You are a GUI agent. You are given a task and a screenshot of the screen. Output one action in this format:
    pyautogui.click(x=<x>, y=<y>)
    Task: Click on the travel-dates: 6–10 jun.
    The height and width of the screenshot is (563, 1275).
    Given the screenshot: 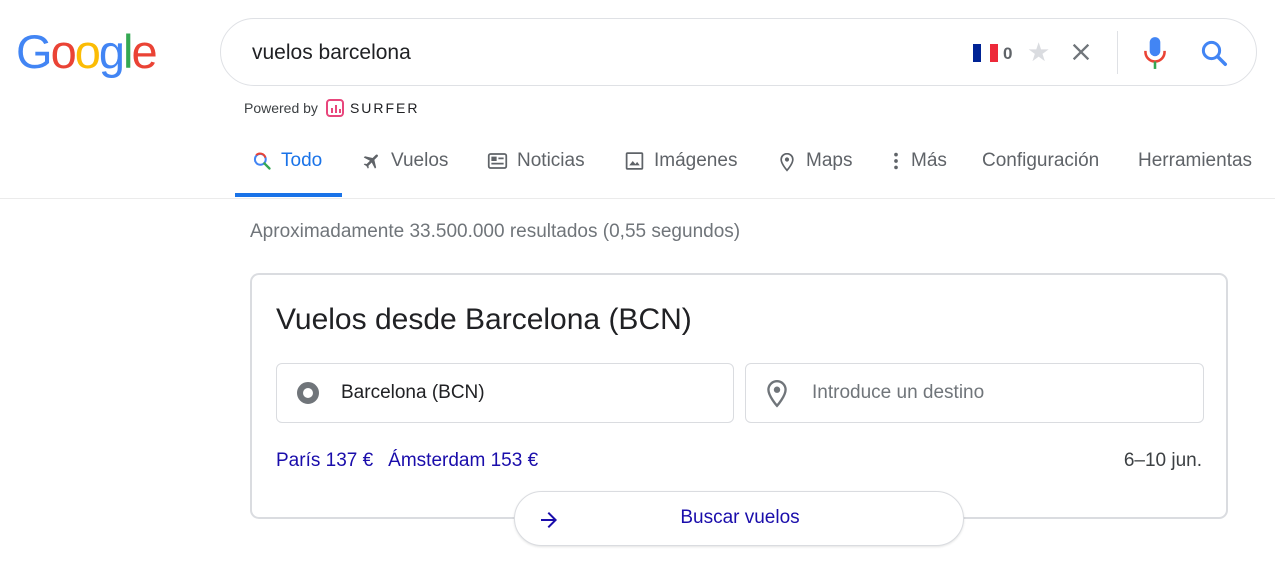 What is the action you would take?
    pyautogui.click(x=1162, y=460)
    